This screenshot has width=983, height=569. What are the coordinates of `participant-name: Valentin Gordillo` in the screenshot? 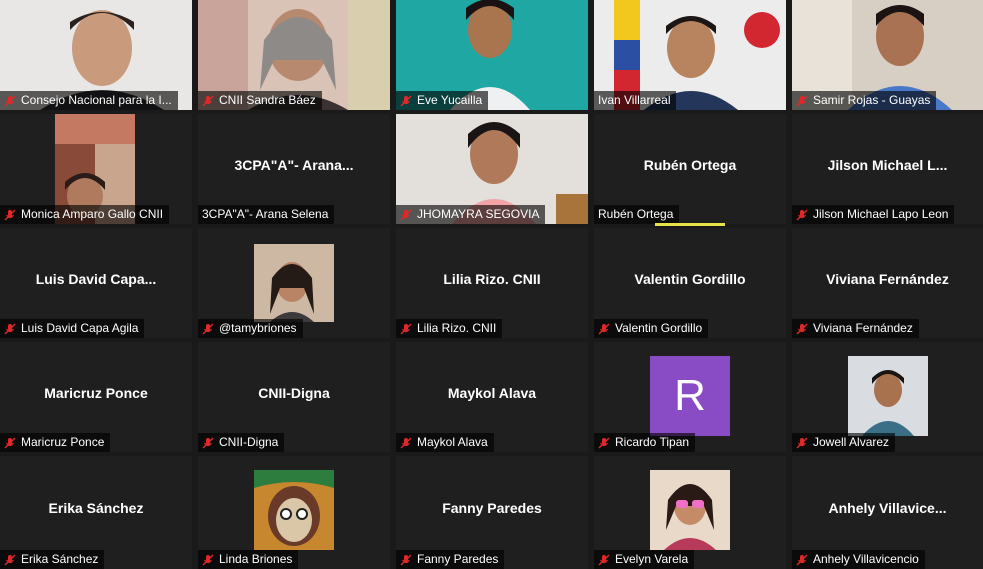 It's located at (659, 328).